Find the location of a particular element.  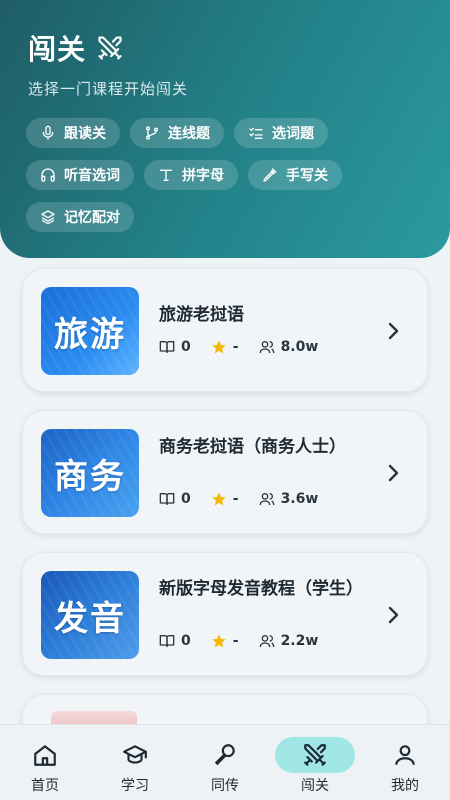

graduation-cap-icon is located at coordinates (135, 754).